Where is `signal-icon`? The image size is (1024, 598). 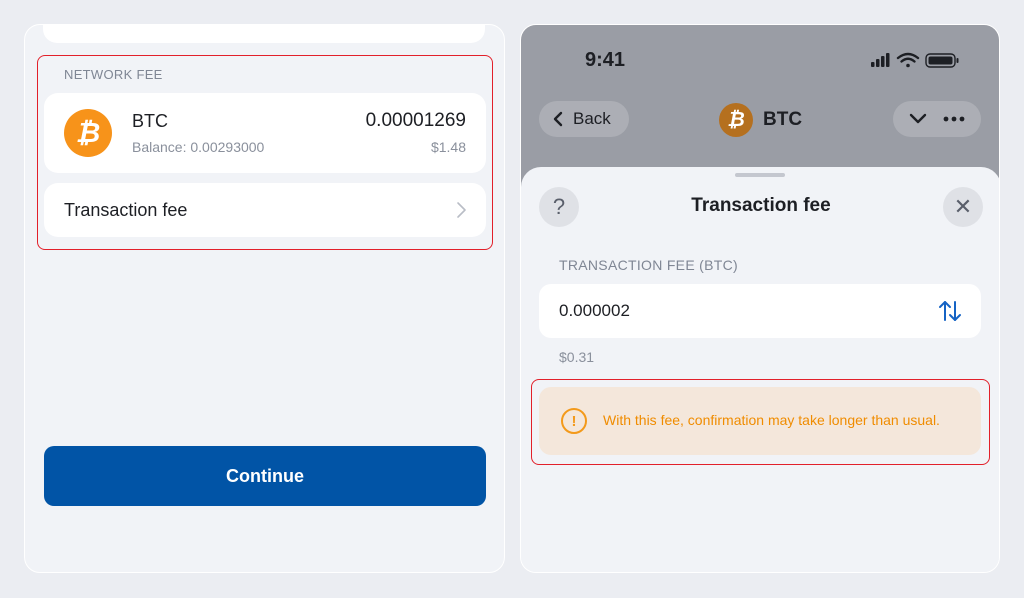
signal-icon is located at coordinates (880, 60).